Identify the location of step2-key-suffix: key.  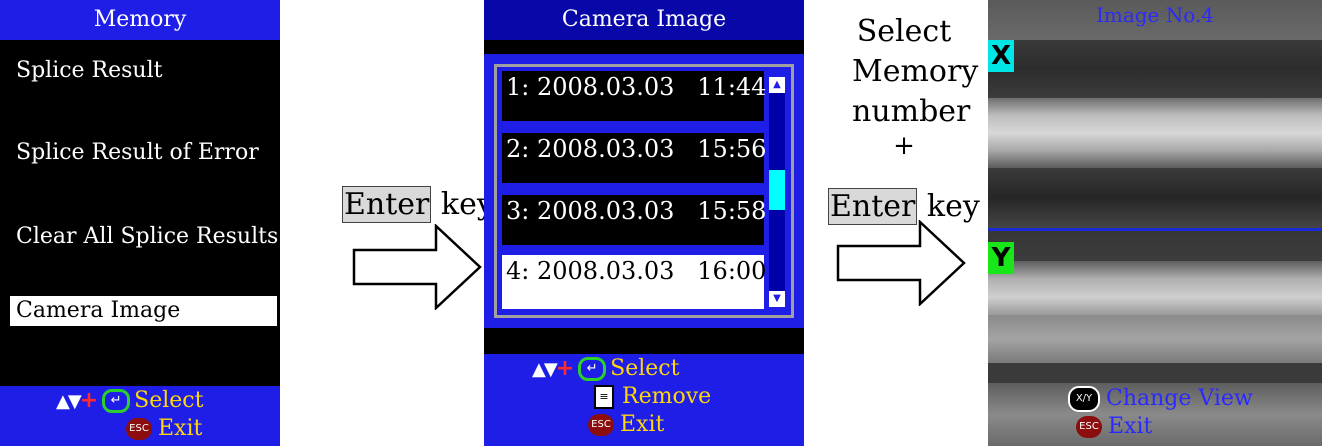
(948, 206).